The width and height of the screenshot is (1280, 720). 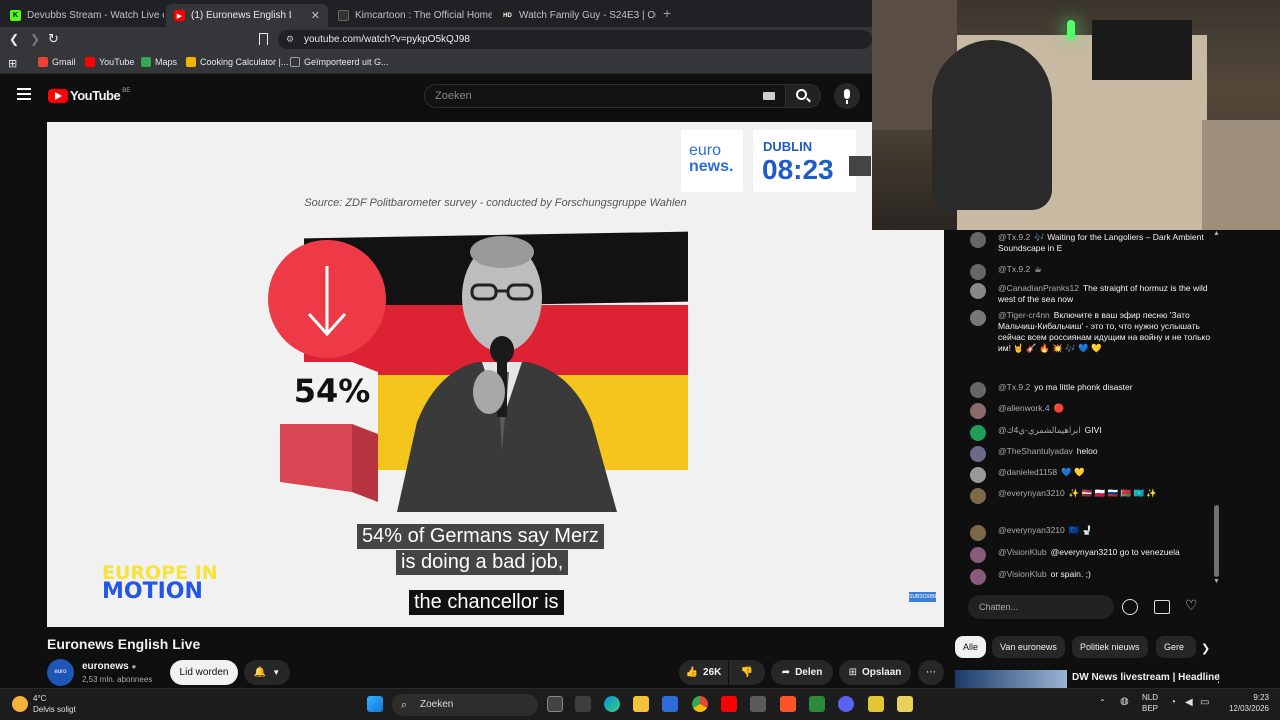 I want to click on like-button: 👍 26K, so click(x=703, y=672).